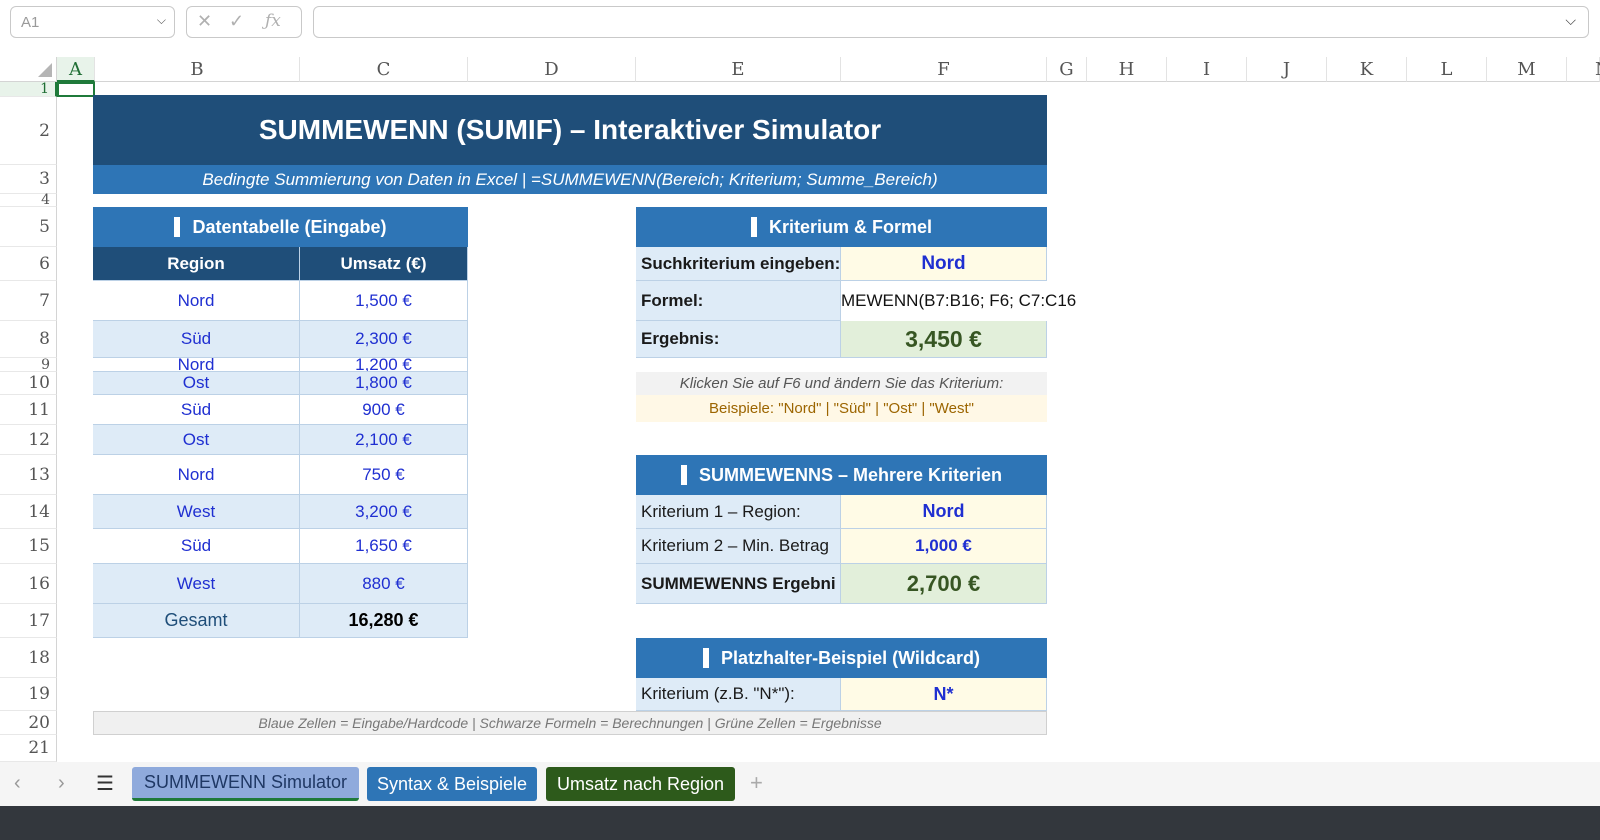  What do you see at coordinates (738, 339) in the screenshot?
I see `result-label: Ergebnis:` at bounding box center [738, 339].